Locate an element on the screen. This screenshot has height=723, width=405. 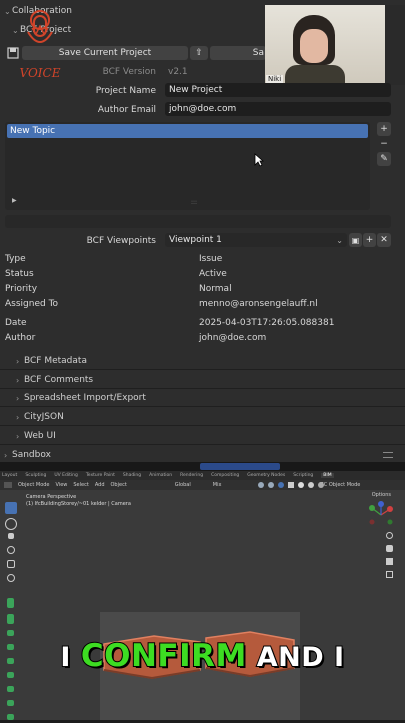
tab-bim: BIM is located at coordinates (327, 475).